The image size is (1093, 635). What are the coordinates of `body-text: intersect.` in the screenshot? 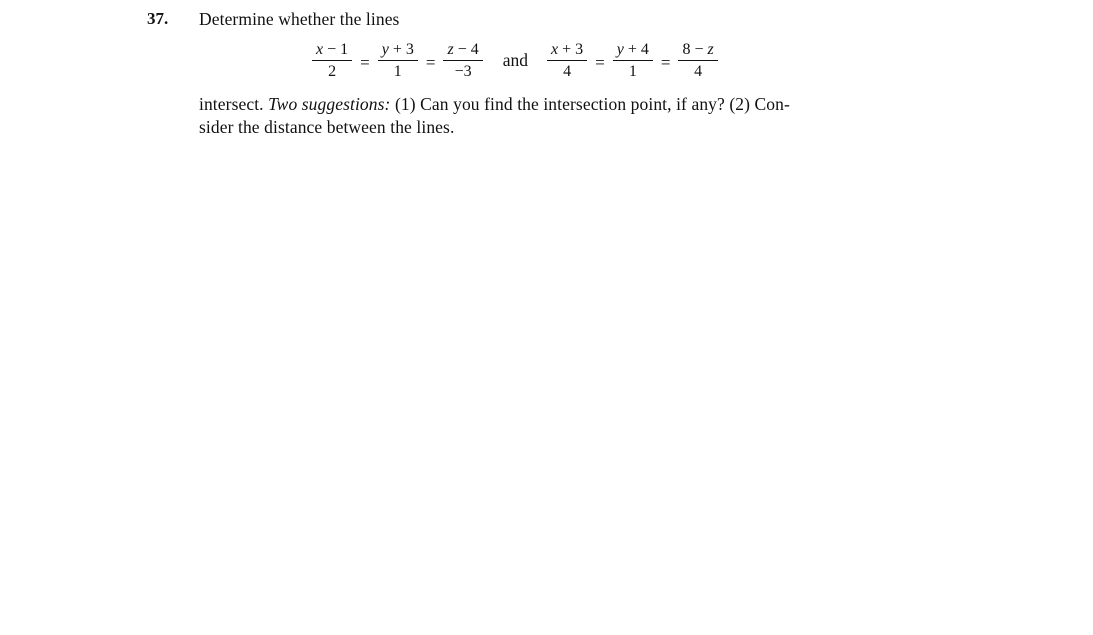 It's located at (234, 104).